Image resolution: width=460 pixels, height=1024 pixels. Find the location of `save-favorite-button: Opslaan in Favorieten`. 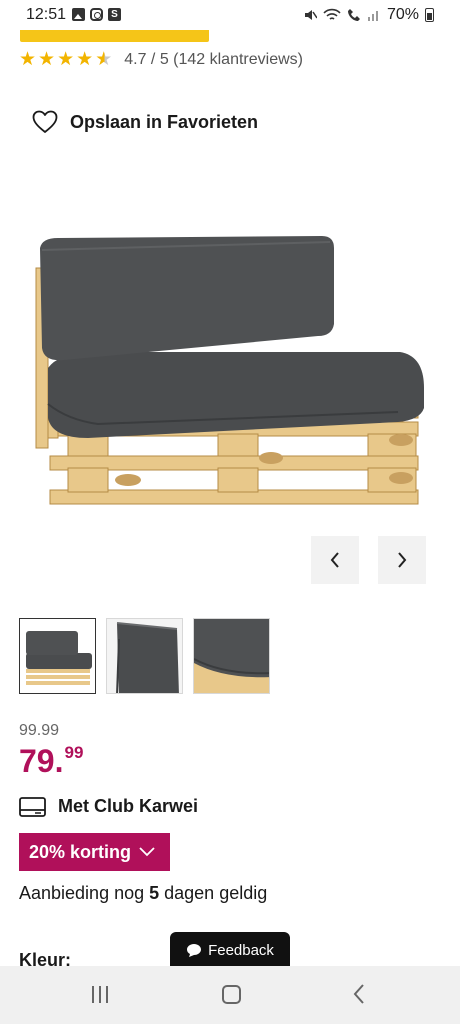

save-favorite-button: Opslaan in Favorieten is located at coordinates (145, 122).